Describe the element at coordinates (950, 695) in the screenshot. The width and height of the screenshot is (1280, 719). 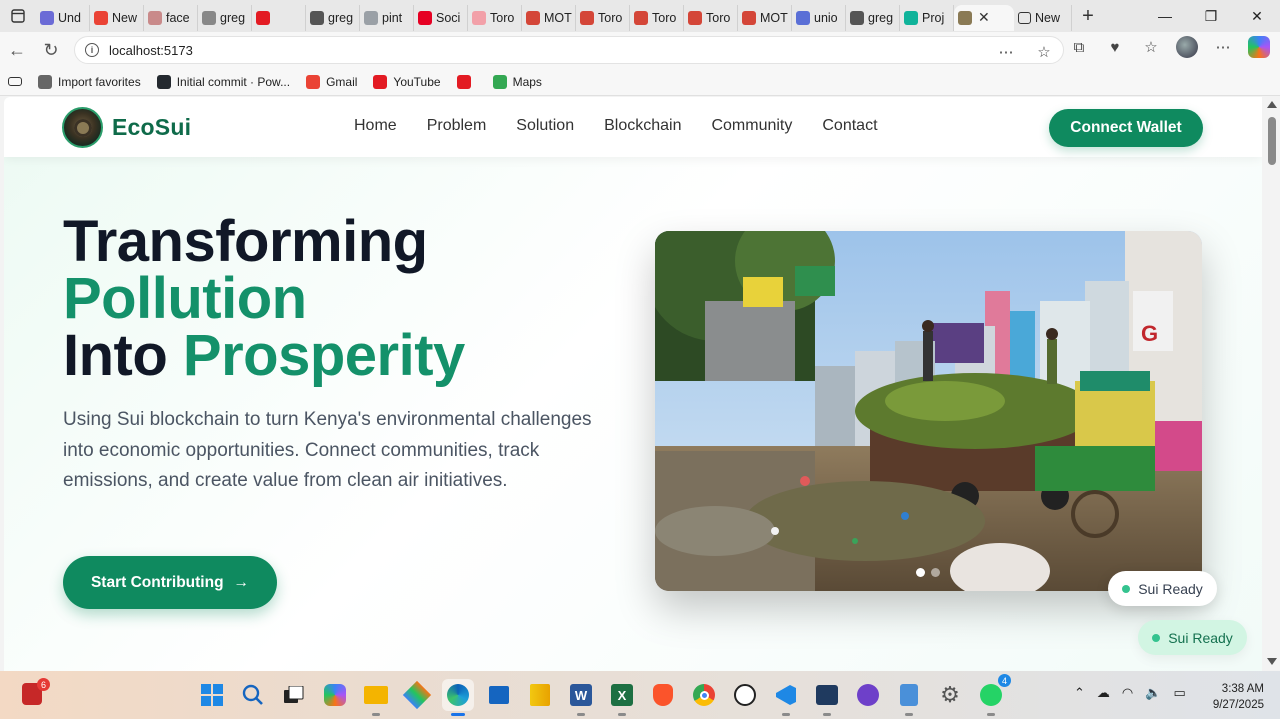
I see `settings-icon: ⚙` at that location.